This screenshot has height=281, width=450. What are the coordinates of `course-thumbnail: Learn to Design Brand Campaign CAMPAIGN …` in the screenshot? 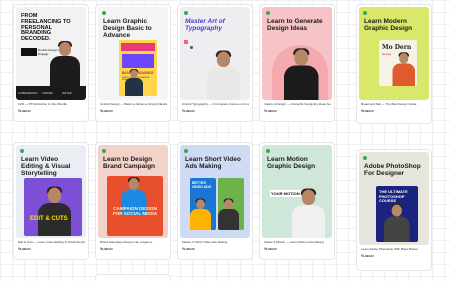 It's located at (133, 191).